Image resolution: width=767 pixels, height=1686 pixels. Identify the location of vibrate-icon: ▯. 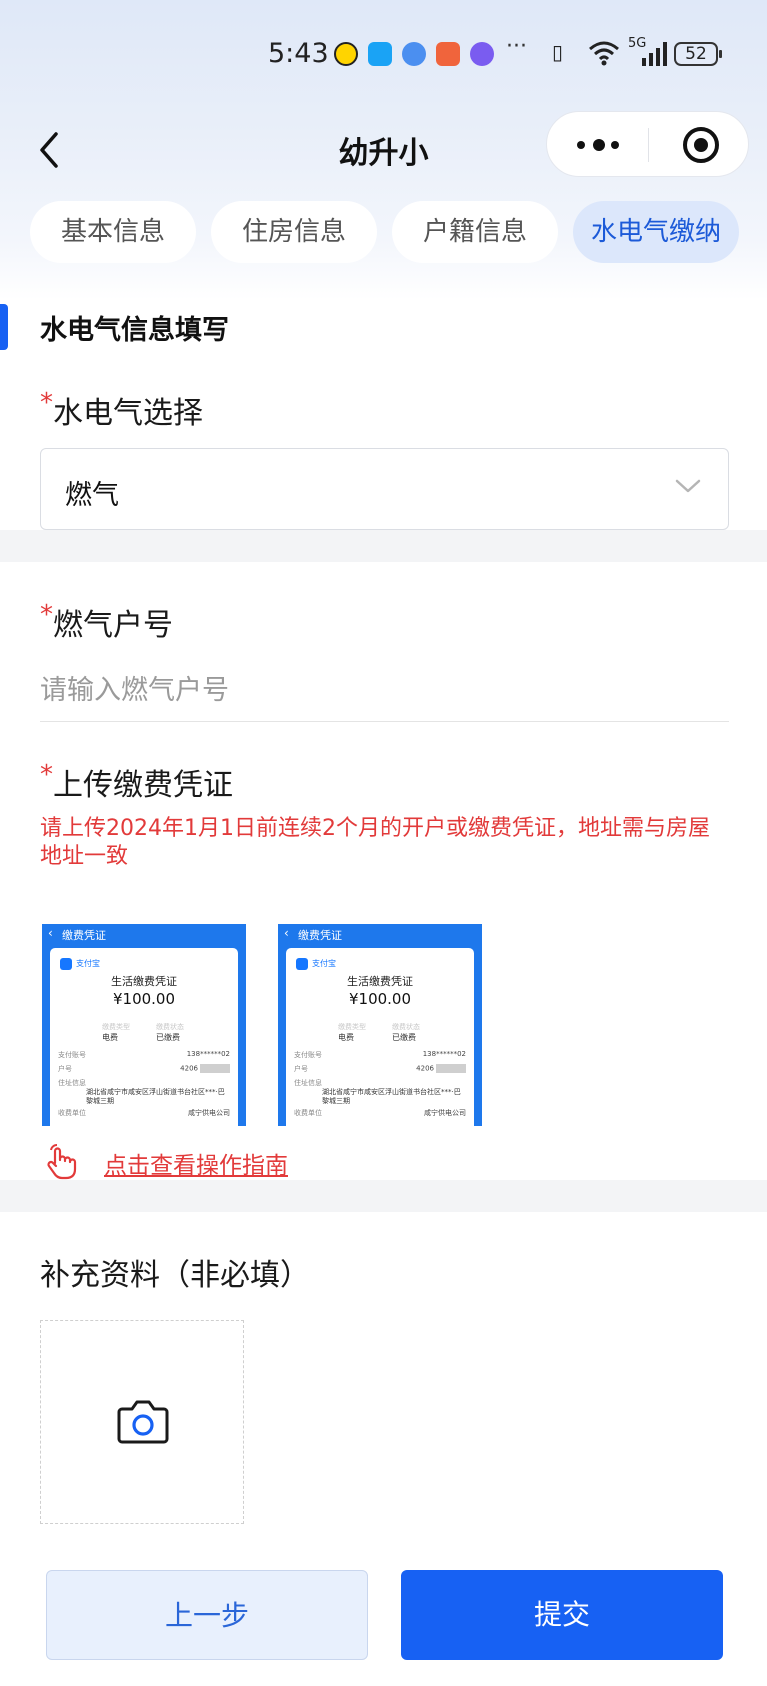
(558, 52).